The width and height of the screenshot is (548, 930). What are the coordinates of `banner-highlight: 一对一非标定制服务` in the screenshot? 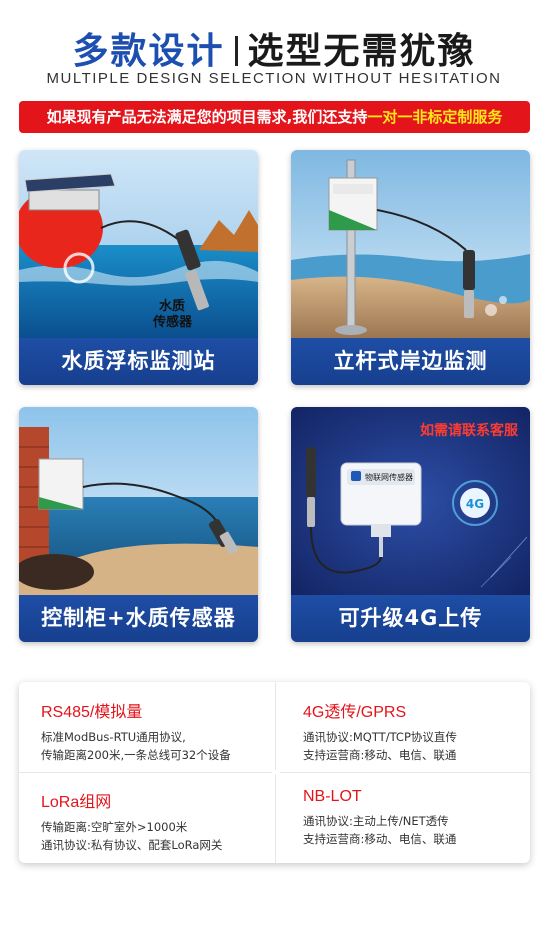 It's located at (435, 117).